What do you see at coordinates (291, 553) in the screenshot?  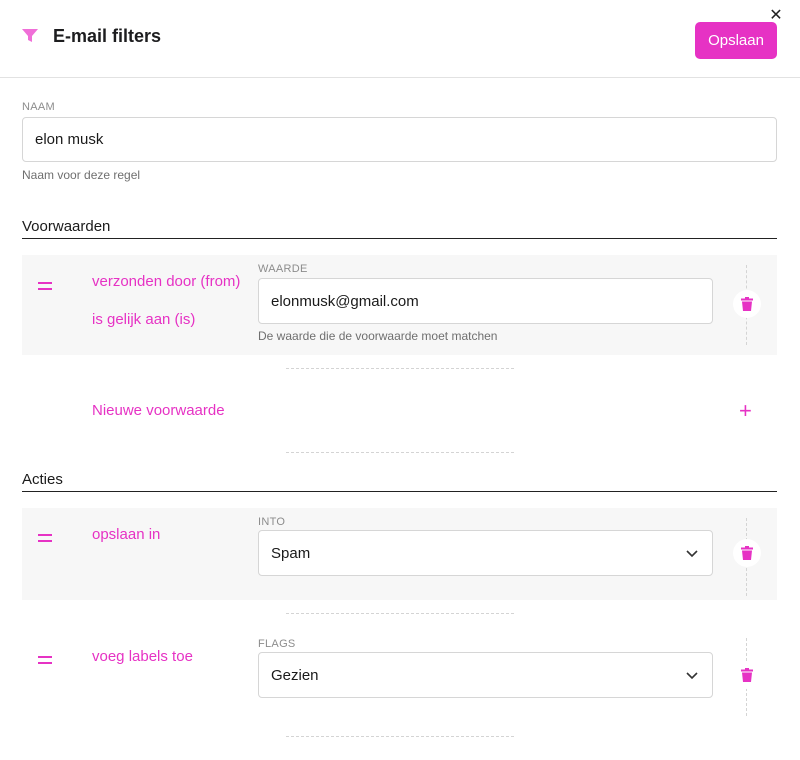 I see `into-select-value: Spam` at bounding box center [291, 553].